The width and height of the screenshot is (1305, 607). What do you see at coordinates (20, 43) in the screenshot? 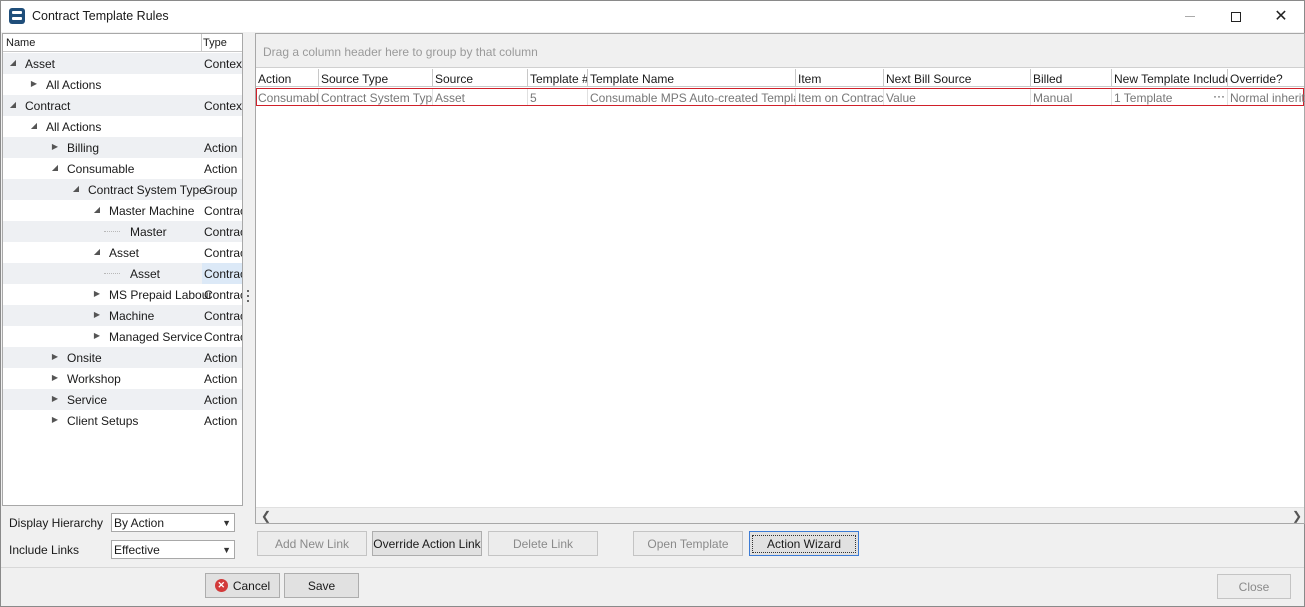
I see `tree-column-name: Name` at bounding box center [20, 43].